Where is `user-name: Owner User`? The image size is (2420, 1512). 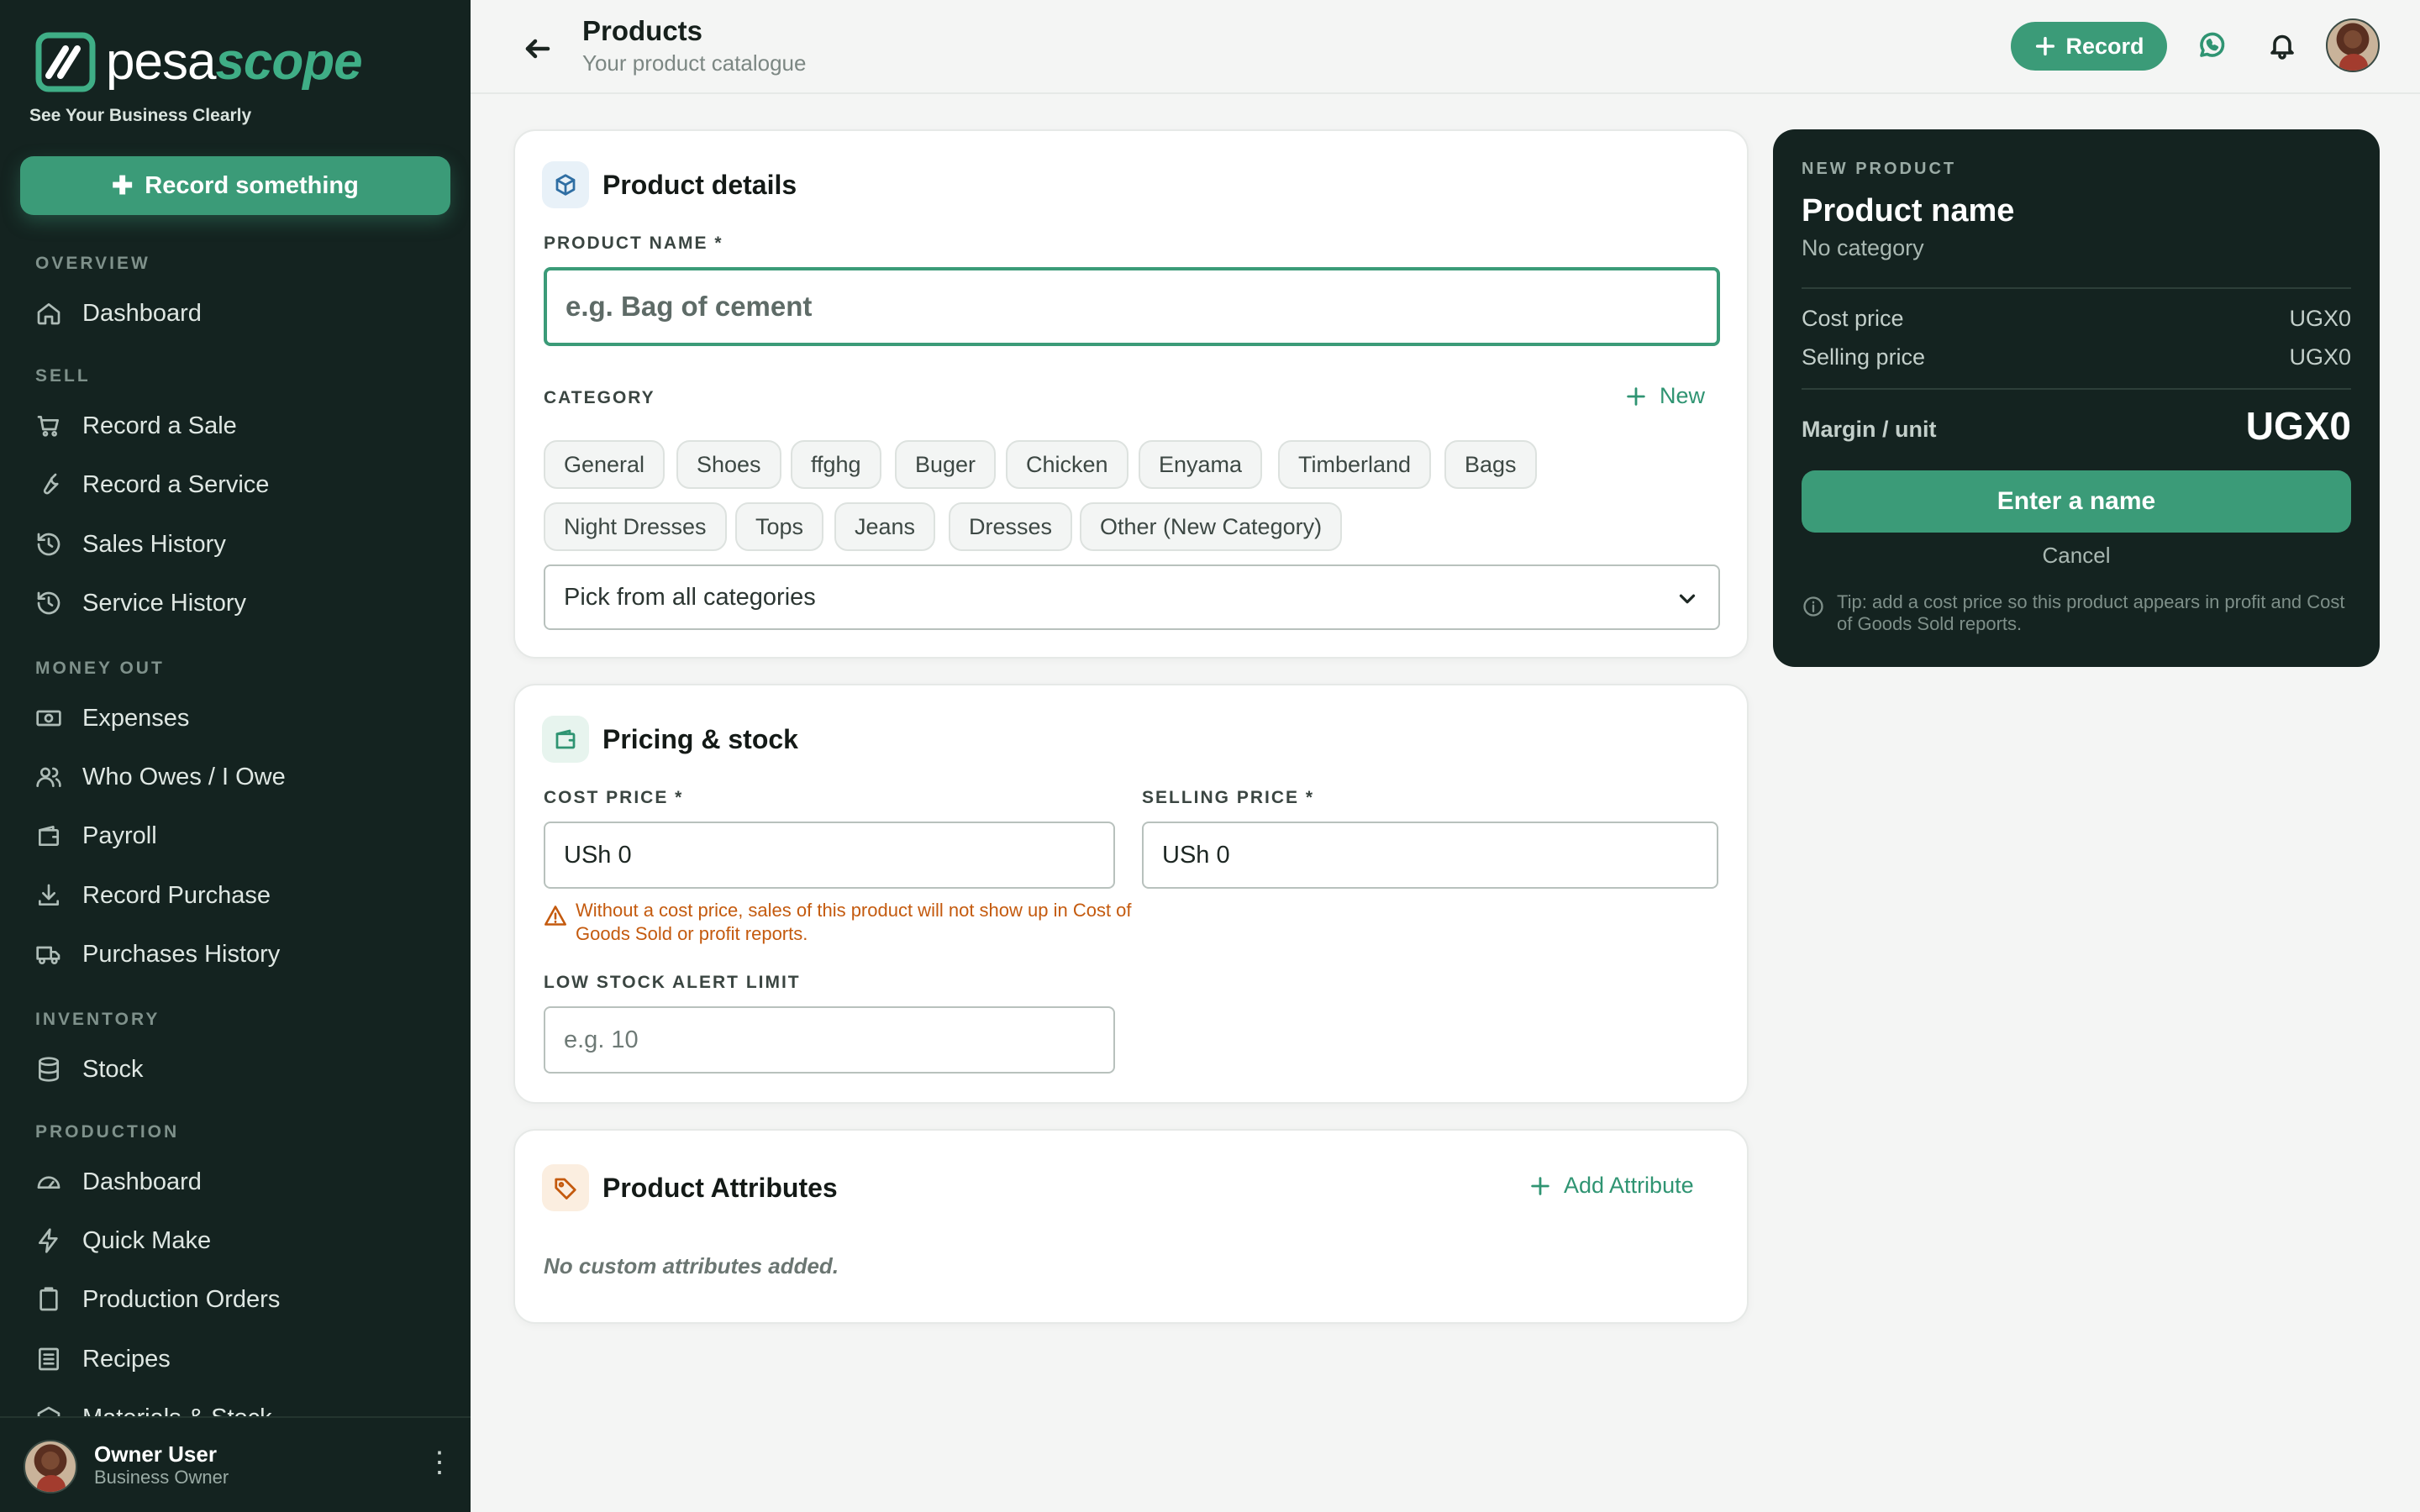 user-name: Owner User is located at coordinates (155, 1454).